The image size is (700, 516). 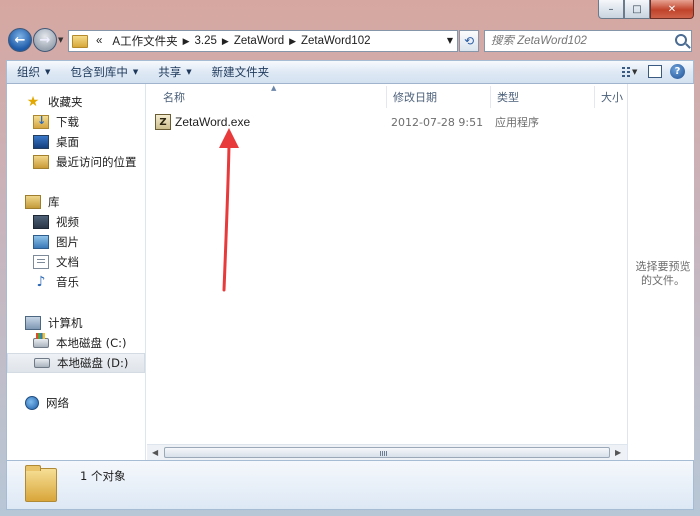 I want to click on new-folder-button: 新建文件夹, so click(x=241, y=72).